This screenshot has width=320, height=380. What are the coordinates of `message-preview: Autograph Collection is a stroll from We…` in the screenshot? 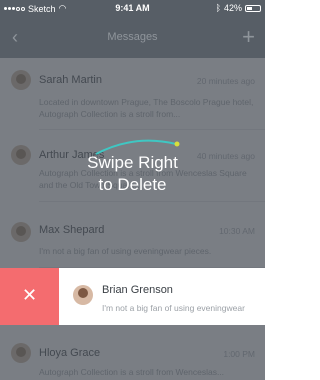 It's located at (132, 372).